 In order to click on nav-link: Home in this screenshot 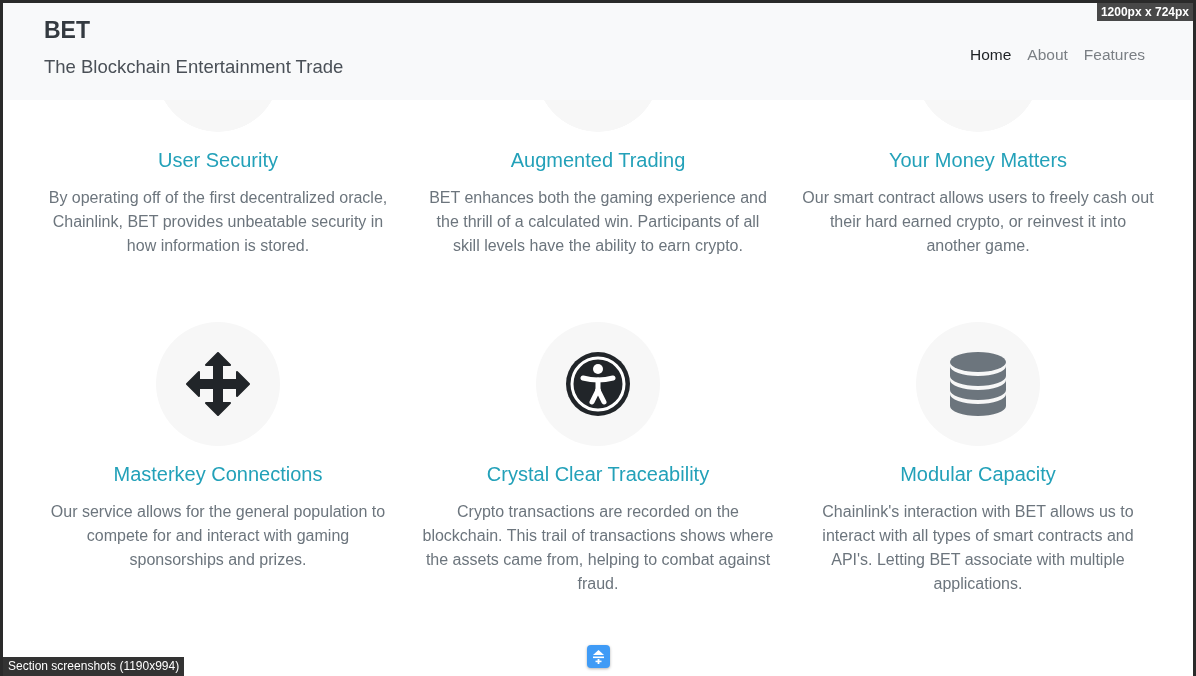, I will do `click(990, 54)`.